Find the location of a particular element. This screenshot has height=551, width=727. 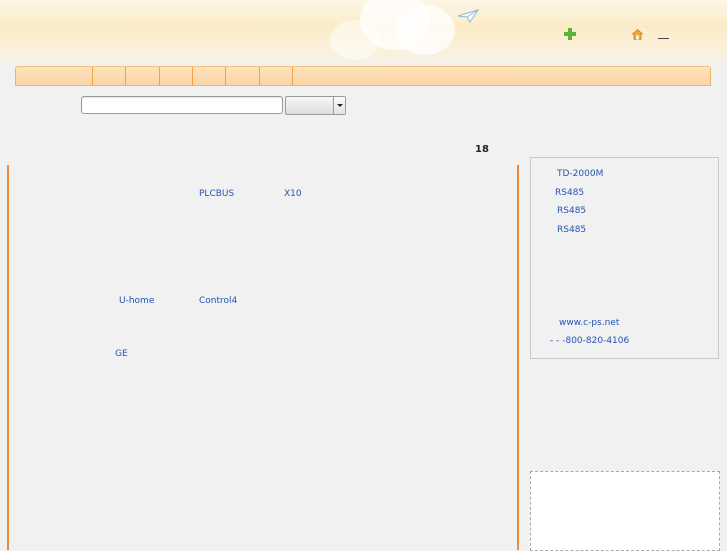

link-control4: Control4 is located at coordinates (218, 301).